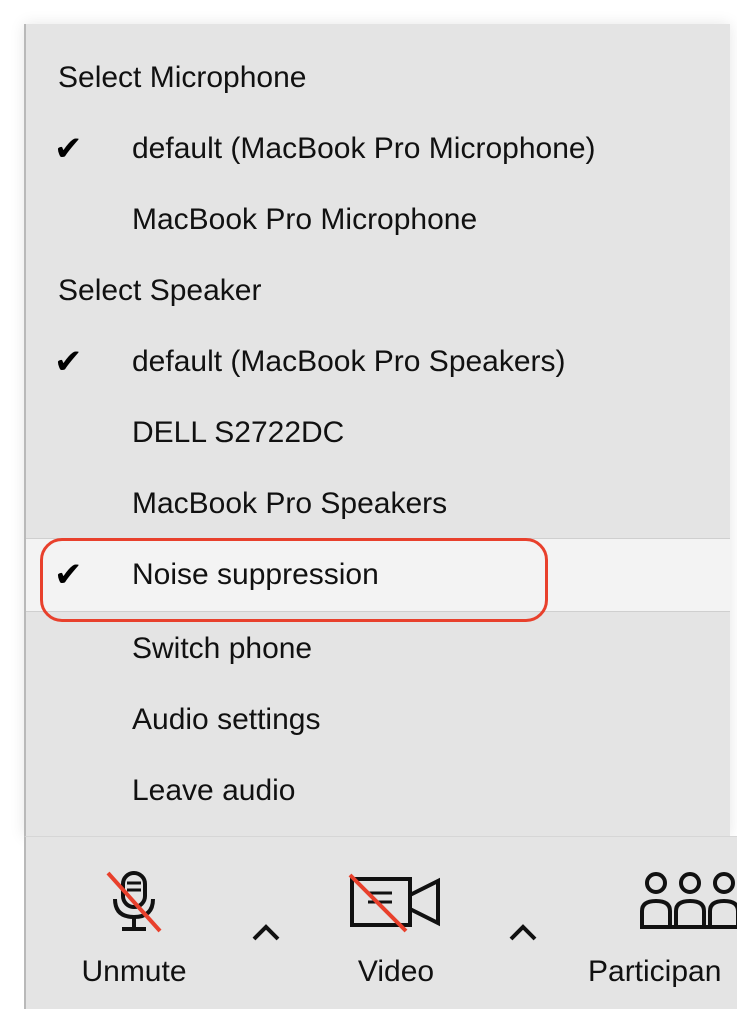  I want to click on participants-icon, so click(687, 904).